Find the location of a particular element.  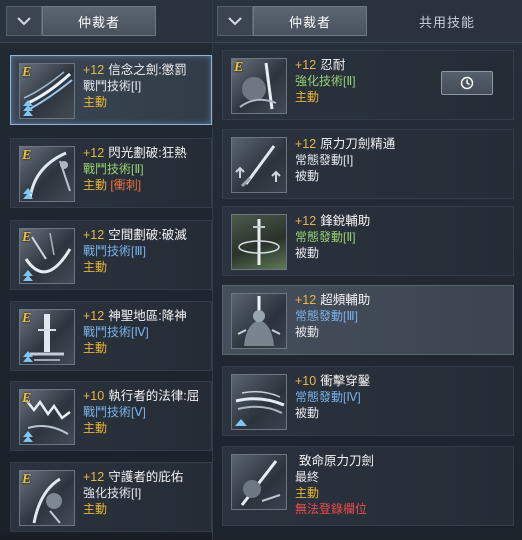

skill-category: 戰鬥技術[Ⅴ] is located at coordinates (114, 412).